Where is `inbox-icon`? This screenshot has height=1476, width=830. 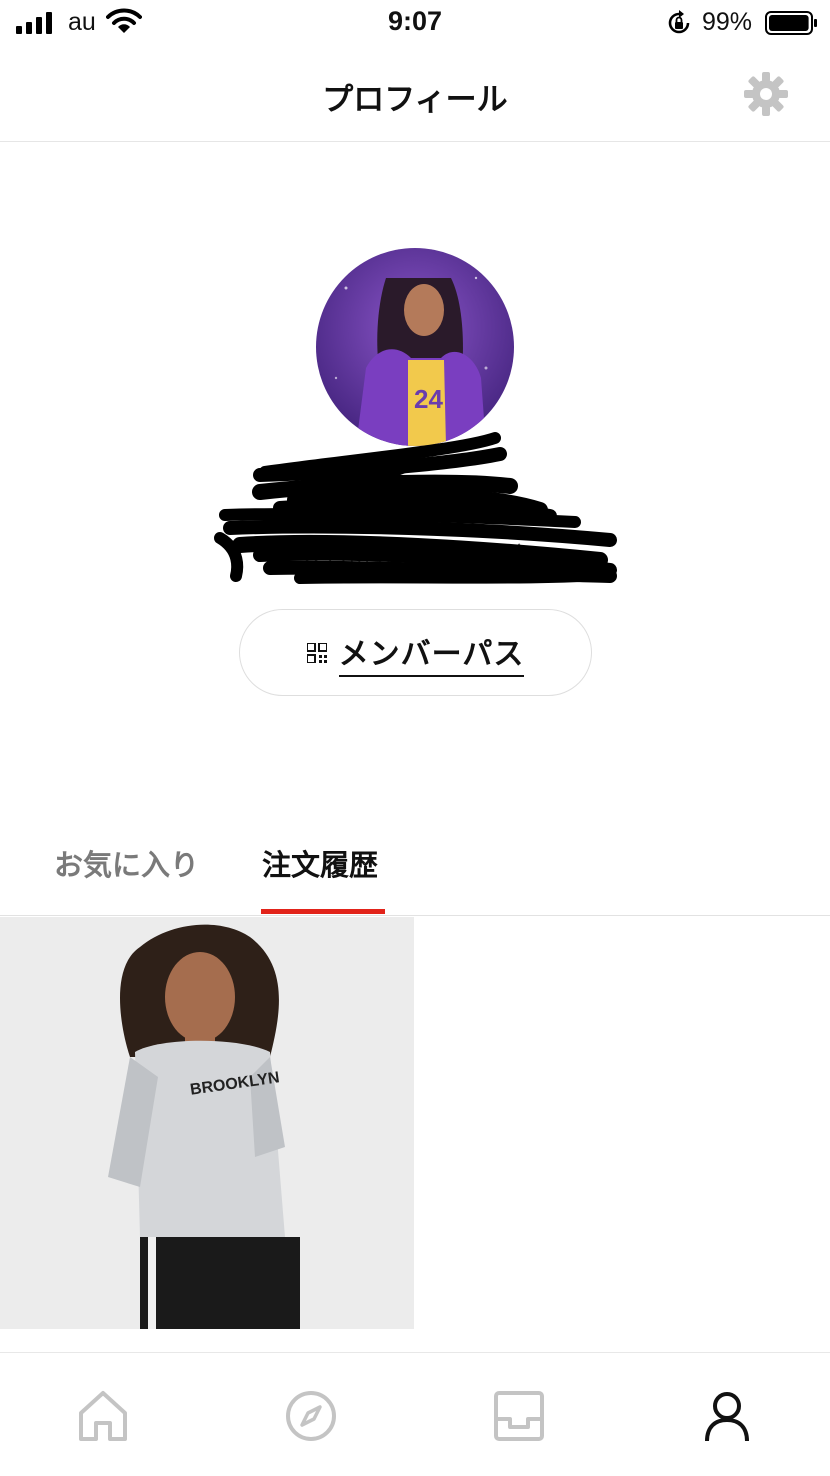 inbox-icon is located at coordinates (519, 1416).